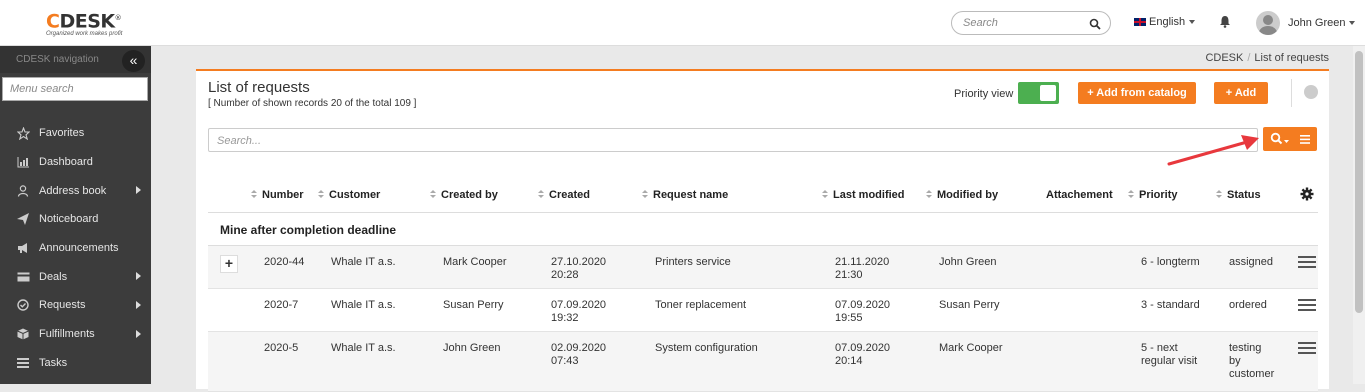  Describe the element at coordinates (473, 305) in the screenshot. I see `cell-created-by: Susan Perry` at that location.